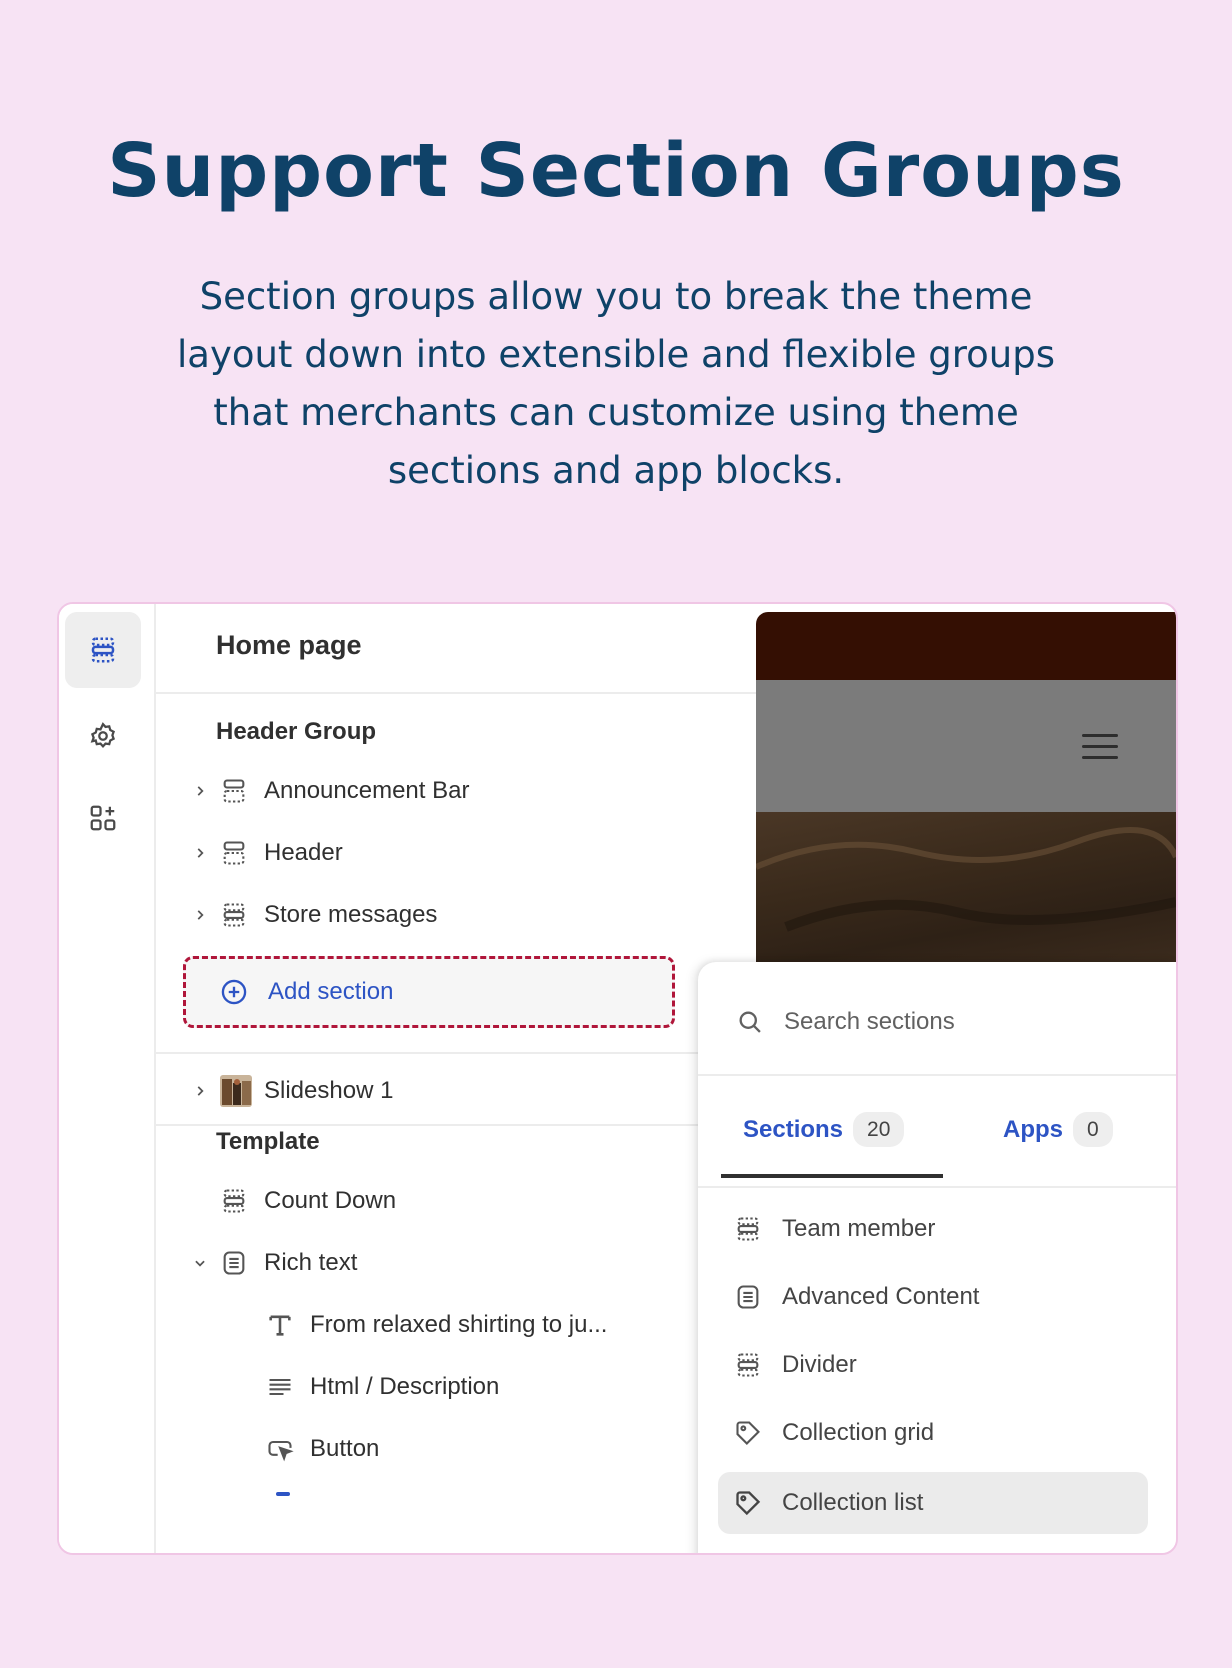  Describe the element at coordinates (506, 1387) in the screenshot. I see `block-item-description: Html / Description` at that location.